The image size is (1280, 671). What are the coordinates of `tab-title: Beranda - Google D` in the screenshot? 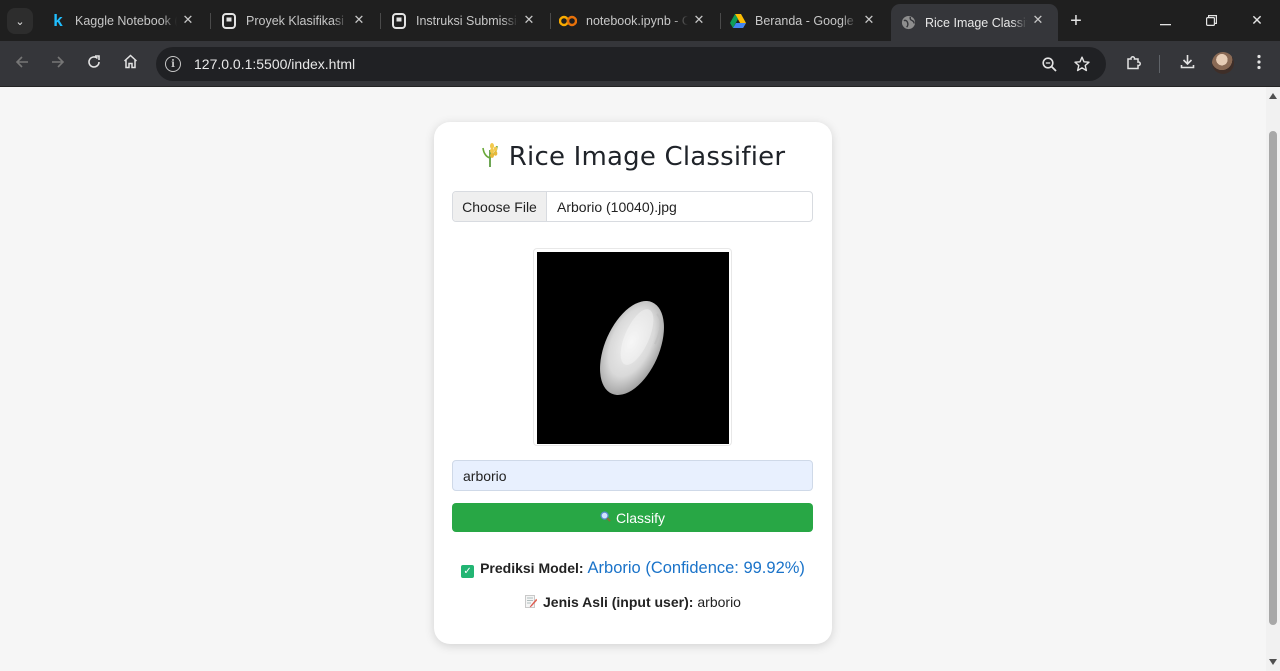 It's located at (806, 20).